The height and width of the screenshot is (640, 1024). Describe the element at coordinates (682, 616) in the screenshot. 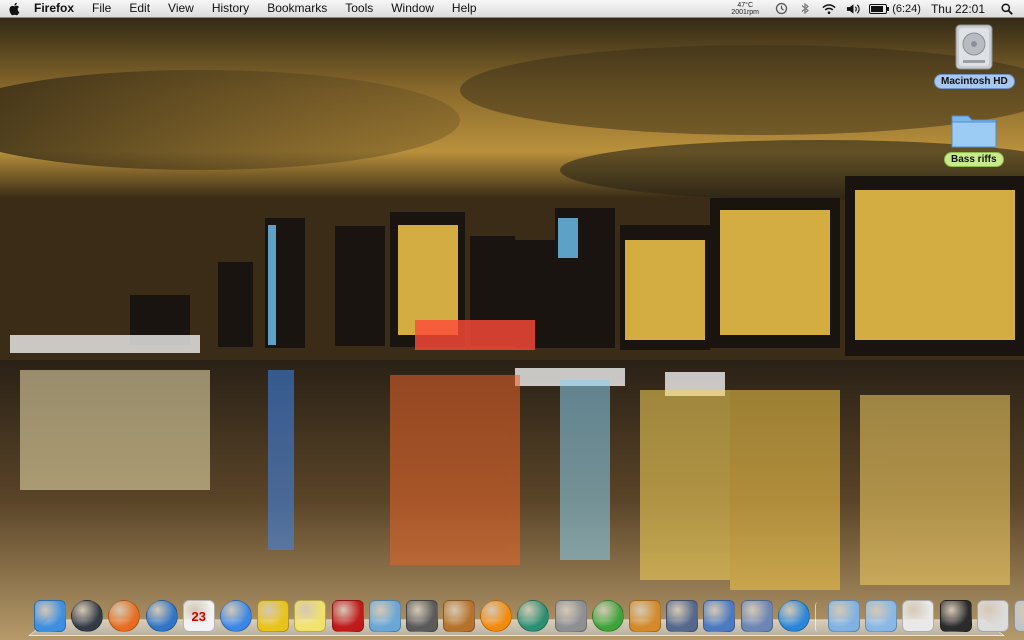

I see `automator-icon` at that location.